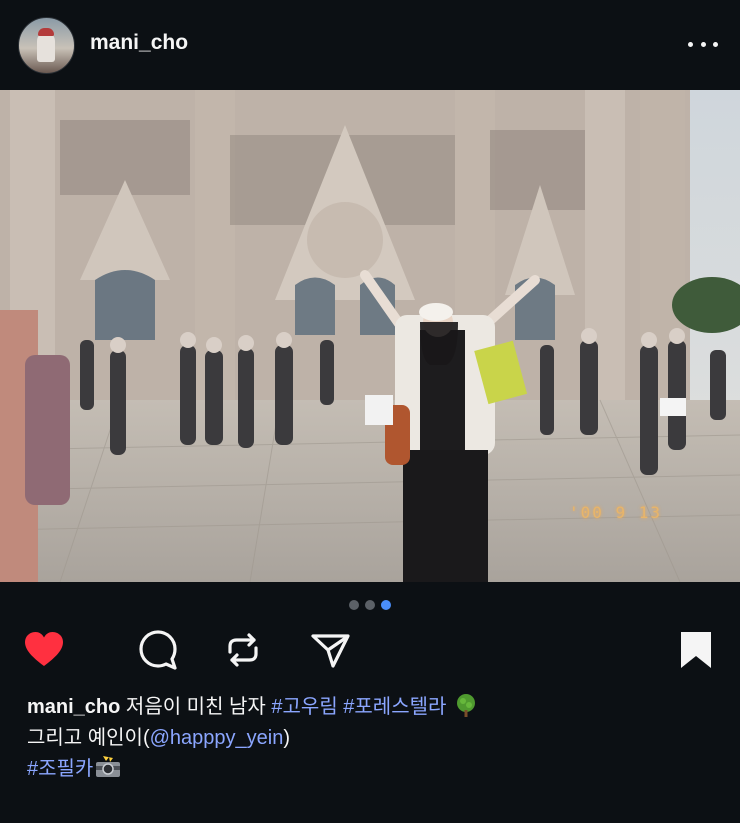 Image resolution: width=740 pixels, height=823 pixels. I want to click on post-username: mani_cho, so click(139, 43).